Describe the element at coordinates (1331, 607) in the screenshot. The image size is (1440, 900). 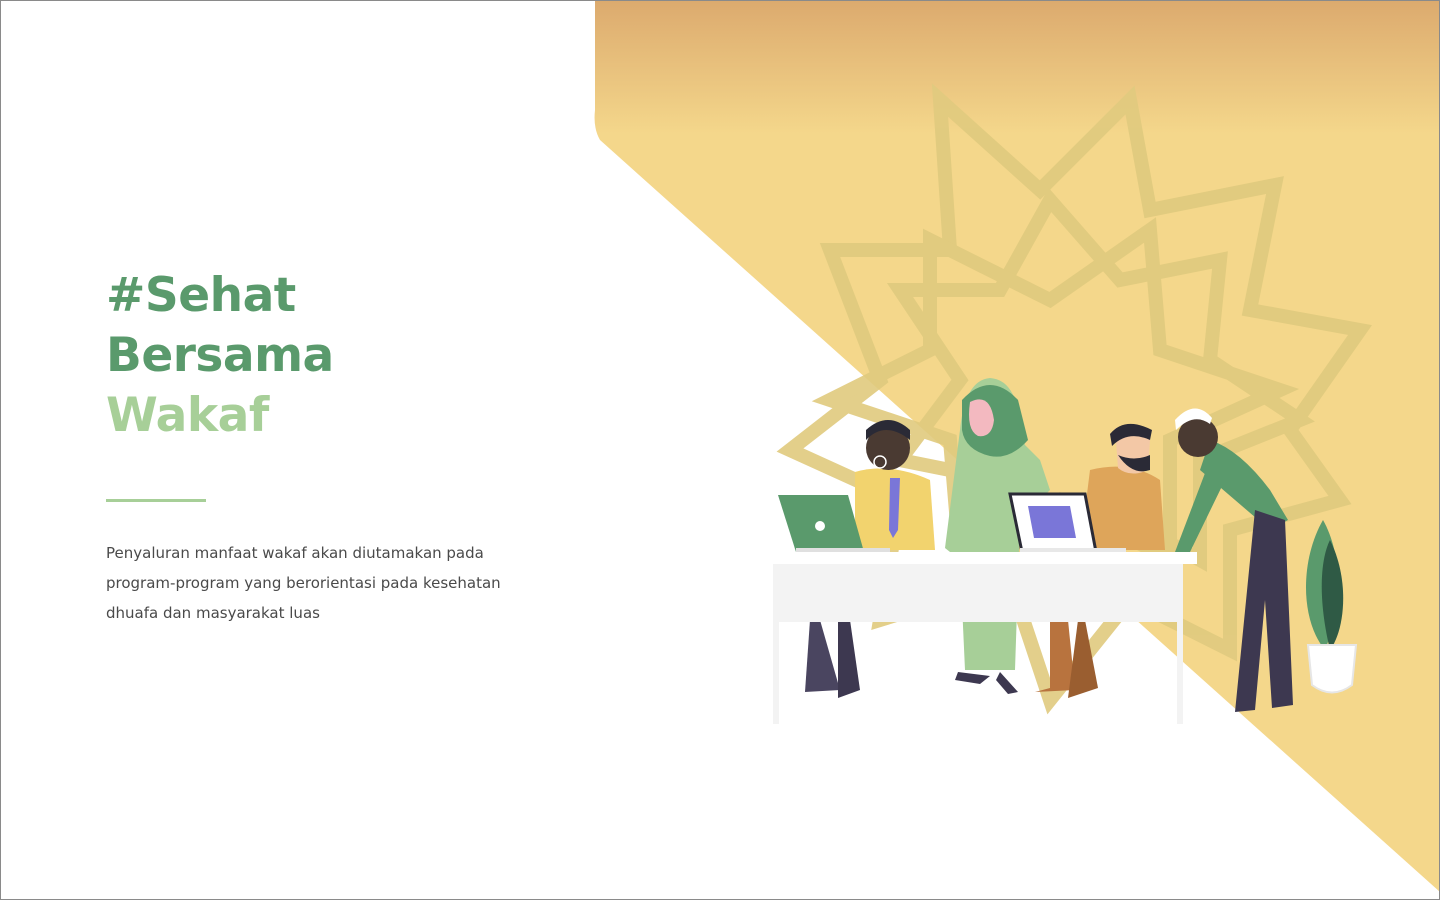
I see `plant-icon` at that location.